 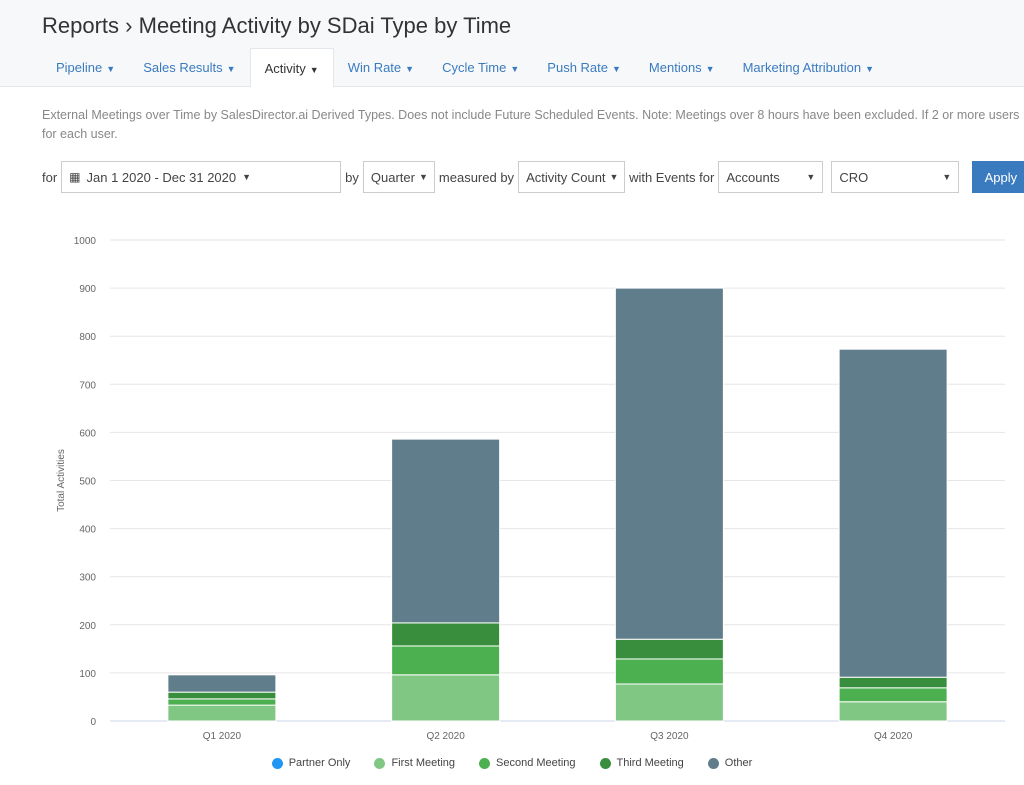 I want to click on tab-win-rate: Win Rate ▼, so click(x=381, y=68).